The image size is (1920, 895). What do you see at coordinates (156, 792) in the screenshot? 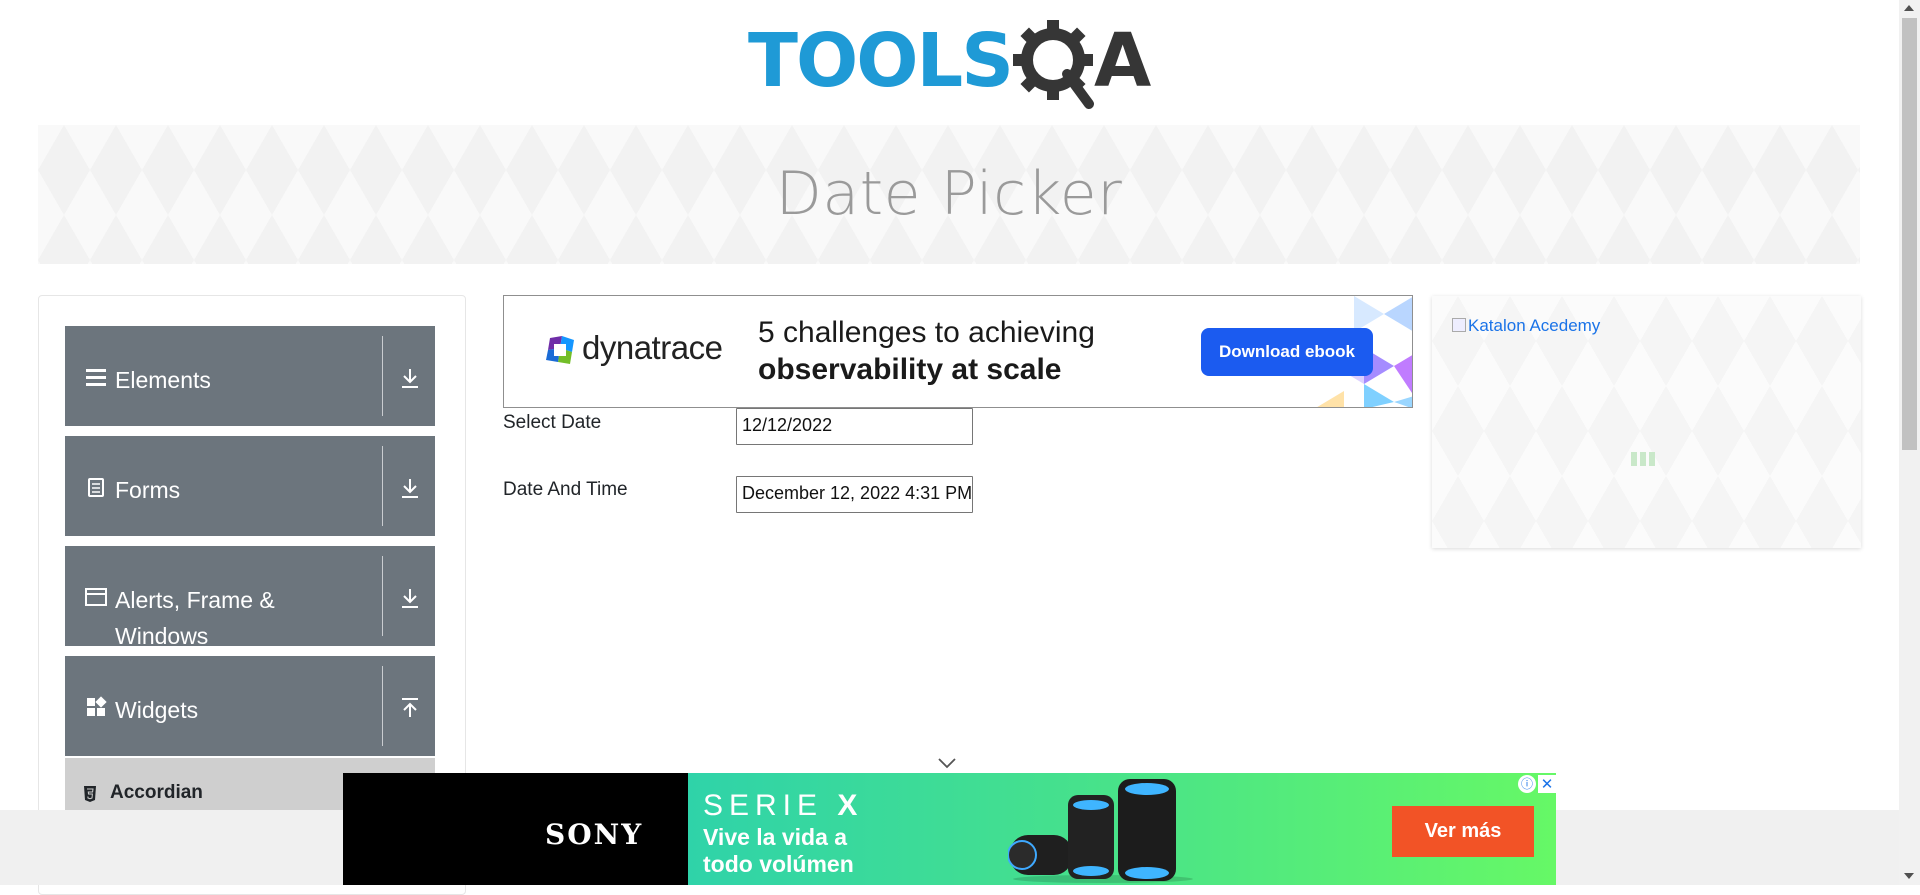
I see `sidebar-item-label: Accordian` at bounding box center [156, 792].